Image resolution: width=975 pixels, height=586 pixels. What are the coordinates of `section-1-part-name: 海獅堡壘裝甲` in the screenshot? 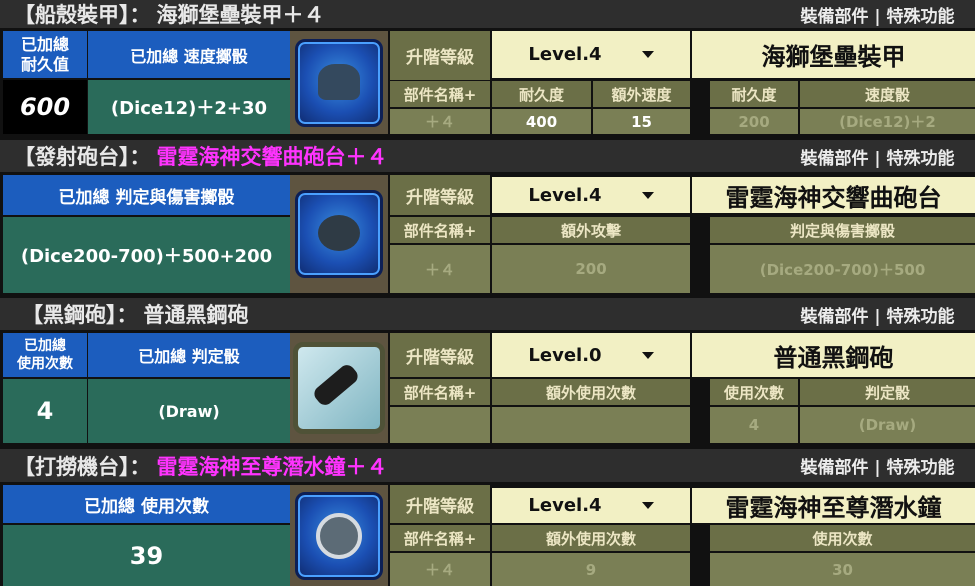 It's located at (833, 54).